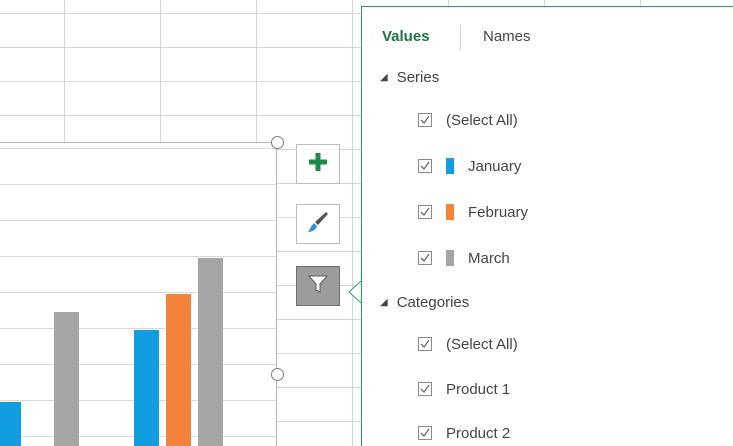 This screenshot has width=733, height=446. What do you see at coordinates (482, 120) in the screenshot?
I see `series-select-all-label: (Select All)` at bounding box center [482, 120].